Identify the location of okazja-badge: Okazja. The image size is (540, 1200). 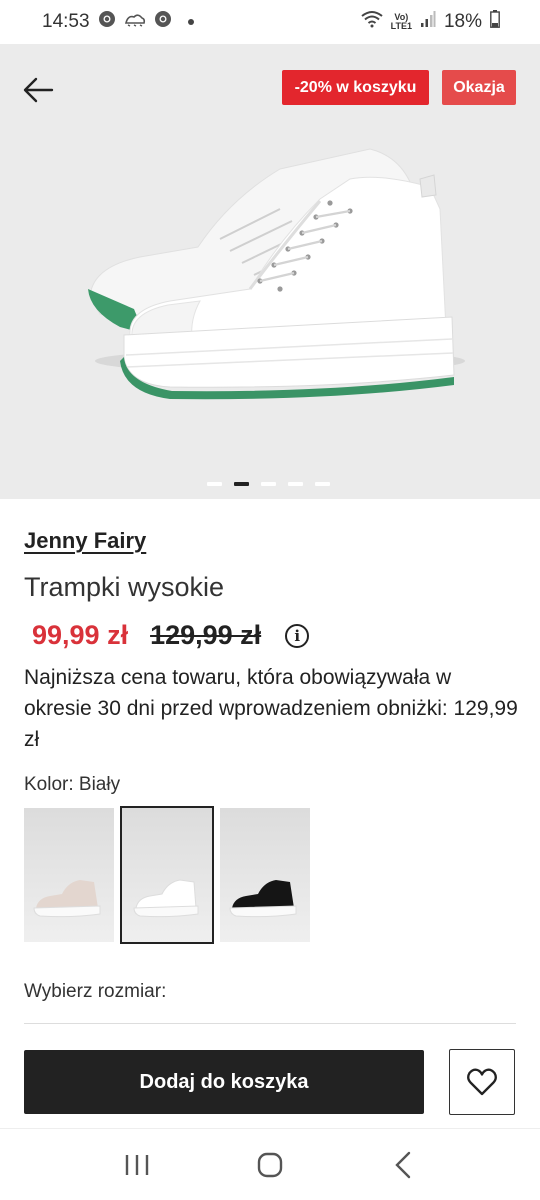
(479, 87).